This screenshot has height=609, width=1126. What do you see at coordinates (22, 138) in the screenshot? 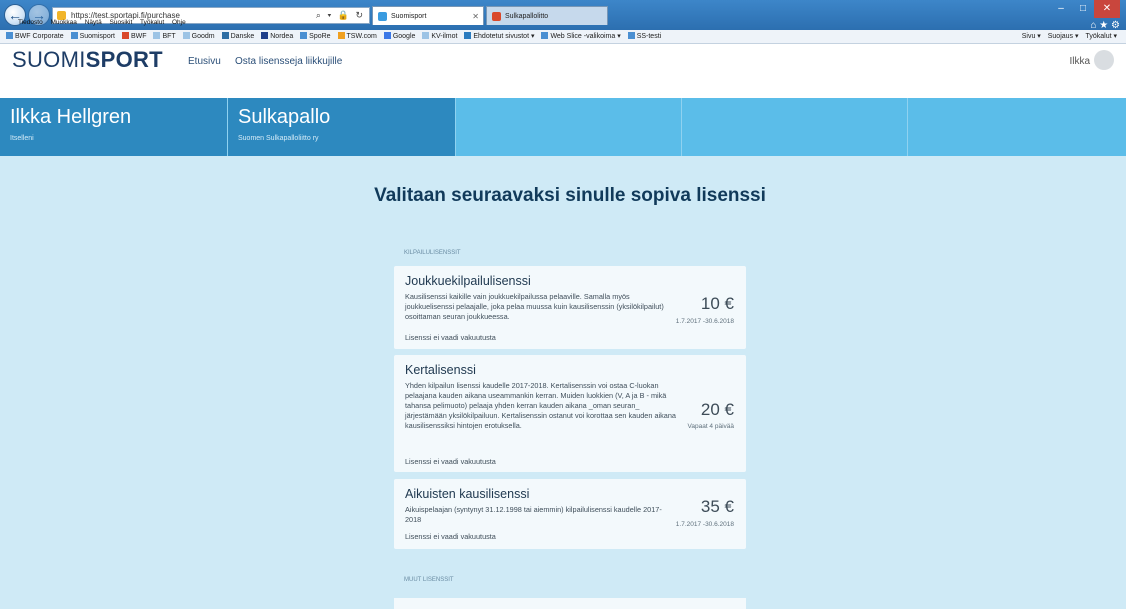
I see `person-sub: Itselleni` at bounding box center [22, 138].